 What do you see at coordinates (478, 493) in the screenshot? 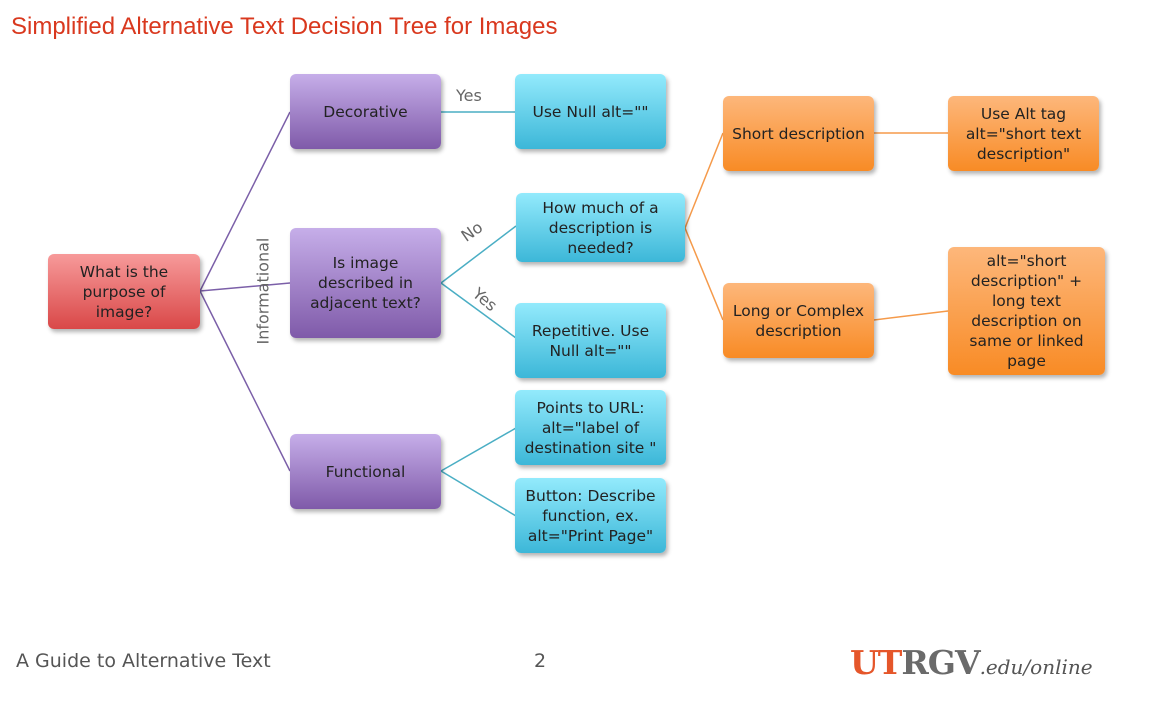
I see `link-functional-button` at bounding box center [478, 493].